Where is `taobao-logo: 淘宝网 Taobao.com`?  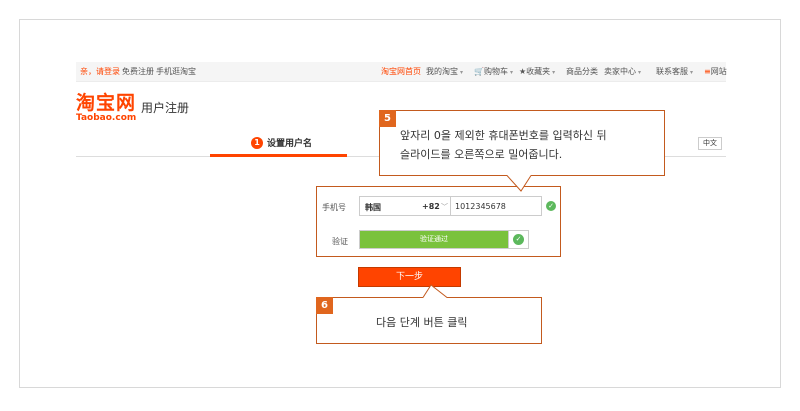
taobao-logo: 淘宝网 Taobao.com is located at coordinates (106, 108).